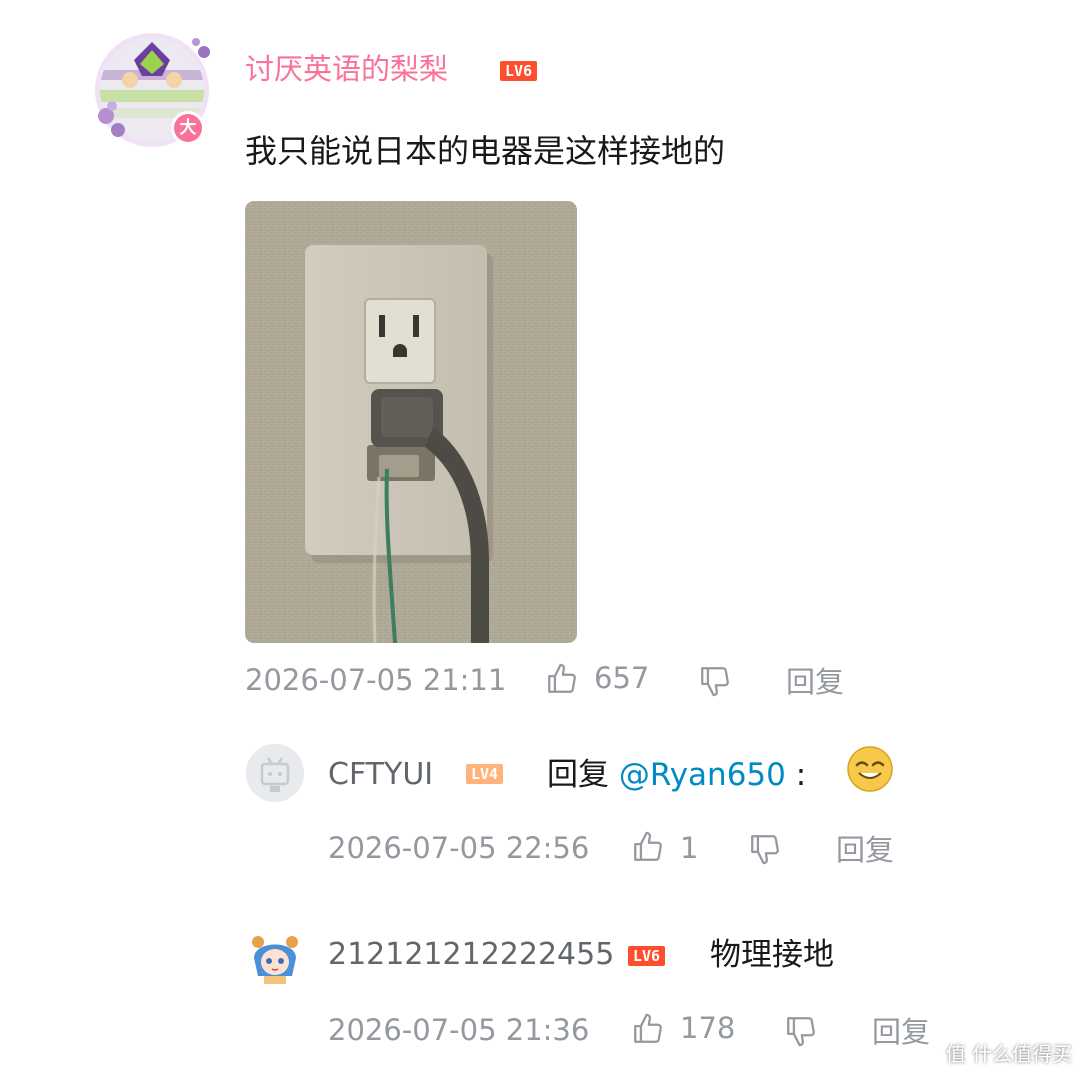  I want to click on like-count: 1, so click(689, 848).